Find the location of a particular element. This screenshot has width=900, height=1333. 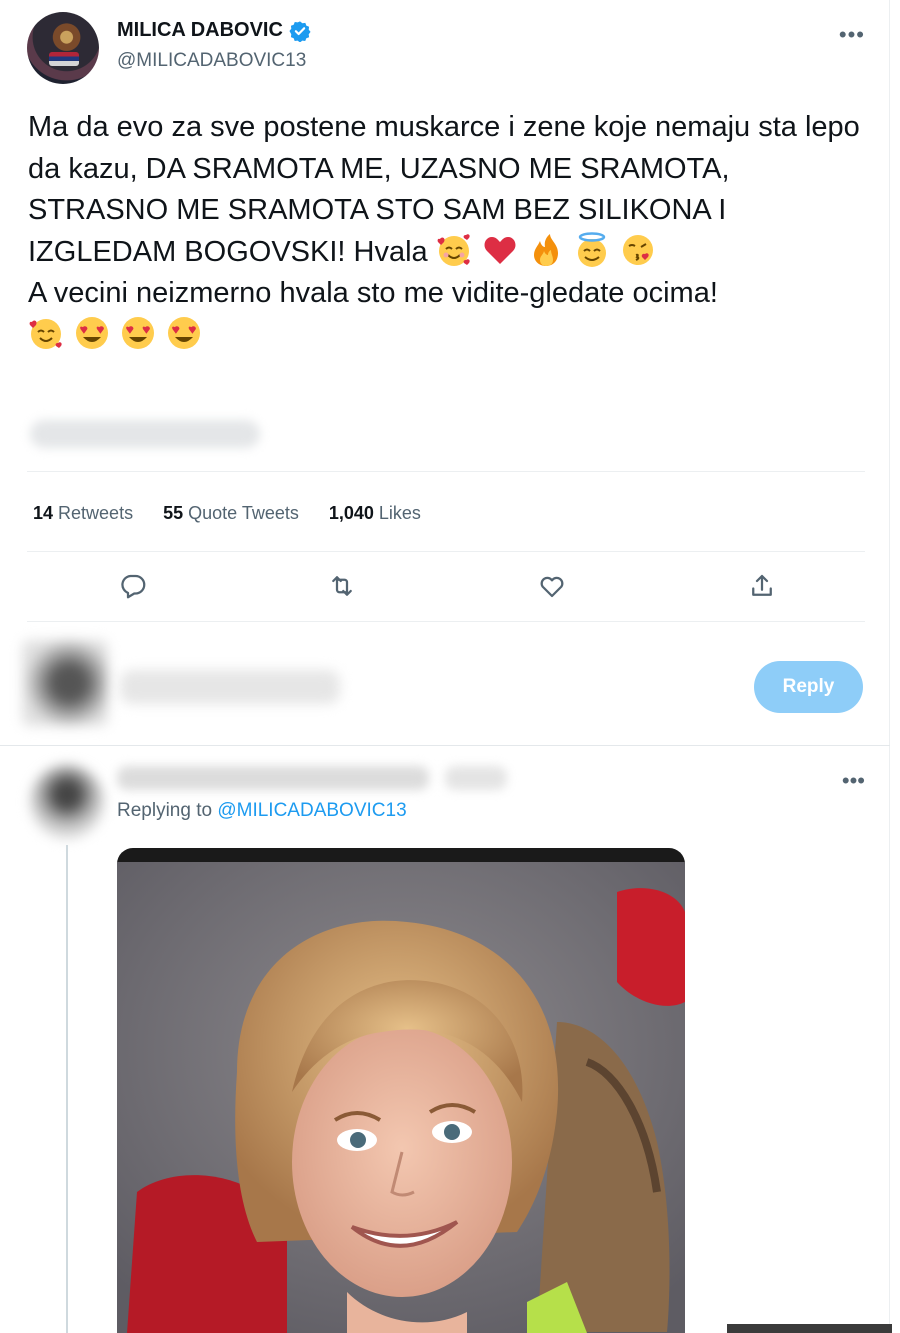

tweet-timestamp-blurred is located at coordinates (145, 434).